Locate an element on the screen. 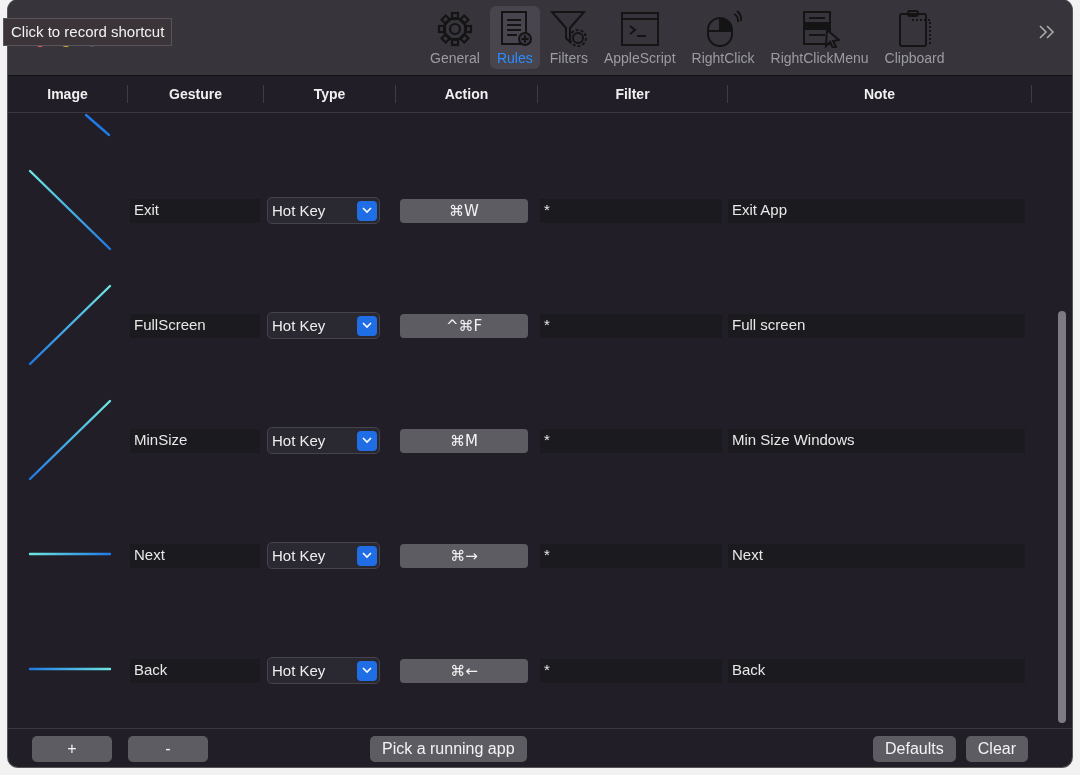 Image resolution: width=1080 pixels, height=775 pixels. column-header: Gesture is located at coordinates (196, 94).